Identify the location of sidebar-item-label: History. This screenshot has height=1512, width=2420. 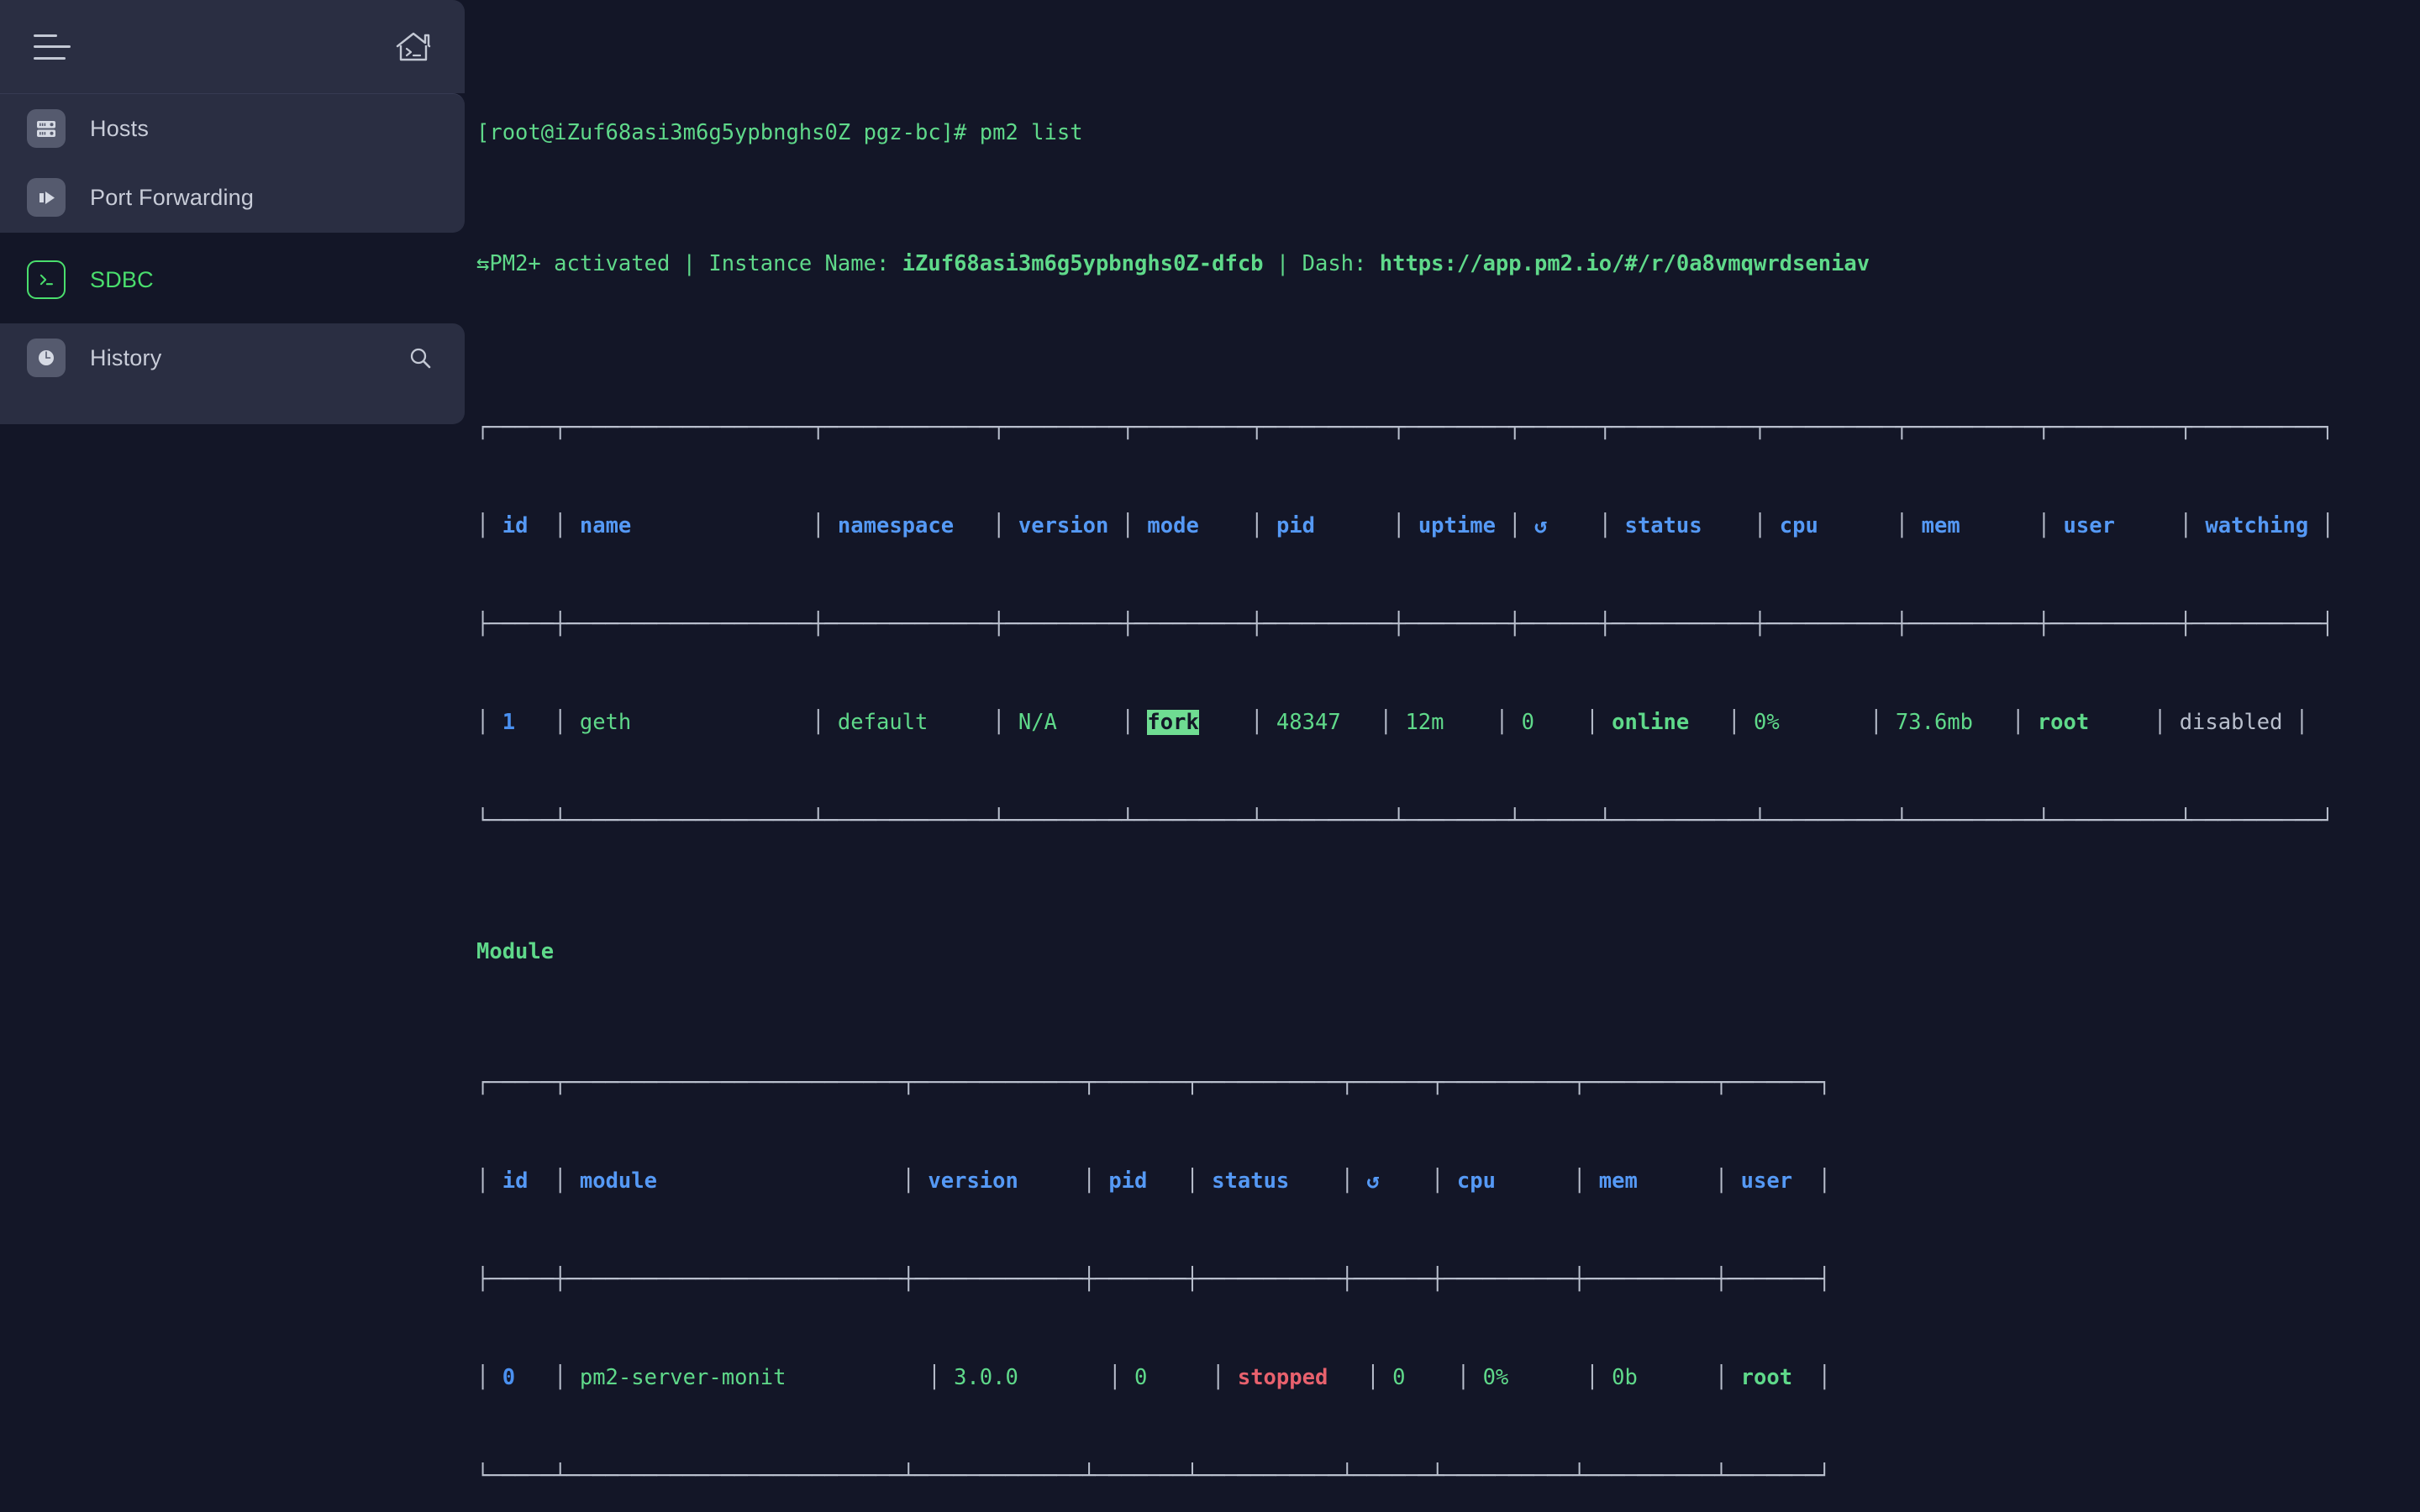
(126, 357).